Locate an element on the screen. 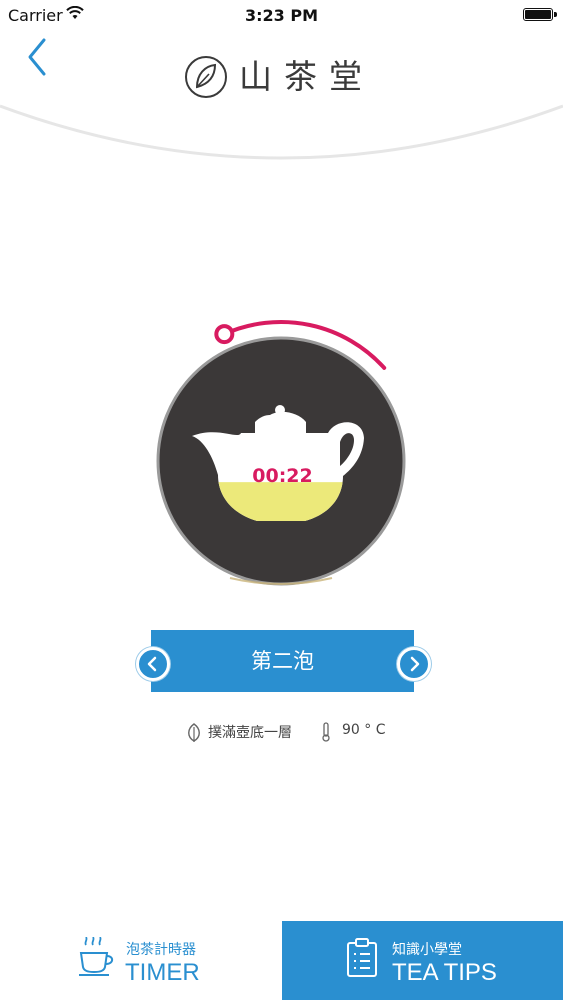 The height and width of the screenshot is (1000, 563). tab-timer: 泡茶計時器 TIMER is located at coordinates (141, 960).